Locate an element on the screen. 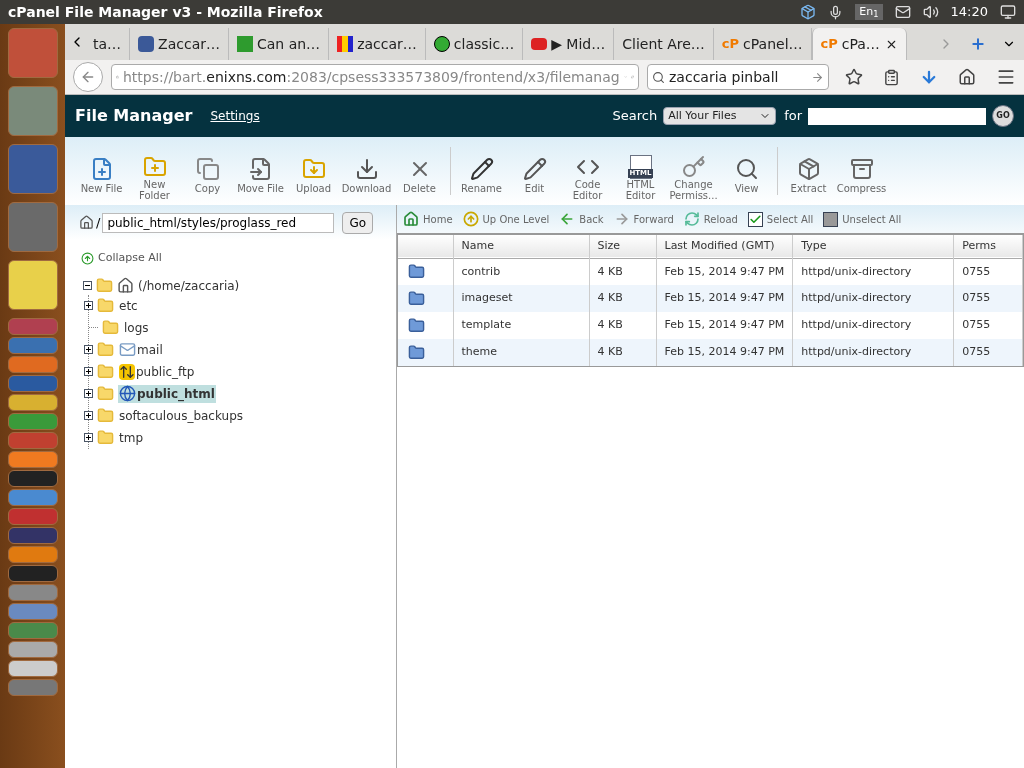 Image resolution: width=1024 pixels, height=768 pixels. file-row: theme 4 KB Feb 15, 2014 9:47 PM httpd/unix-directory 0755 is located at coordinates (710, 352).